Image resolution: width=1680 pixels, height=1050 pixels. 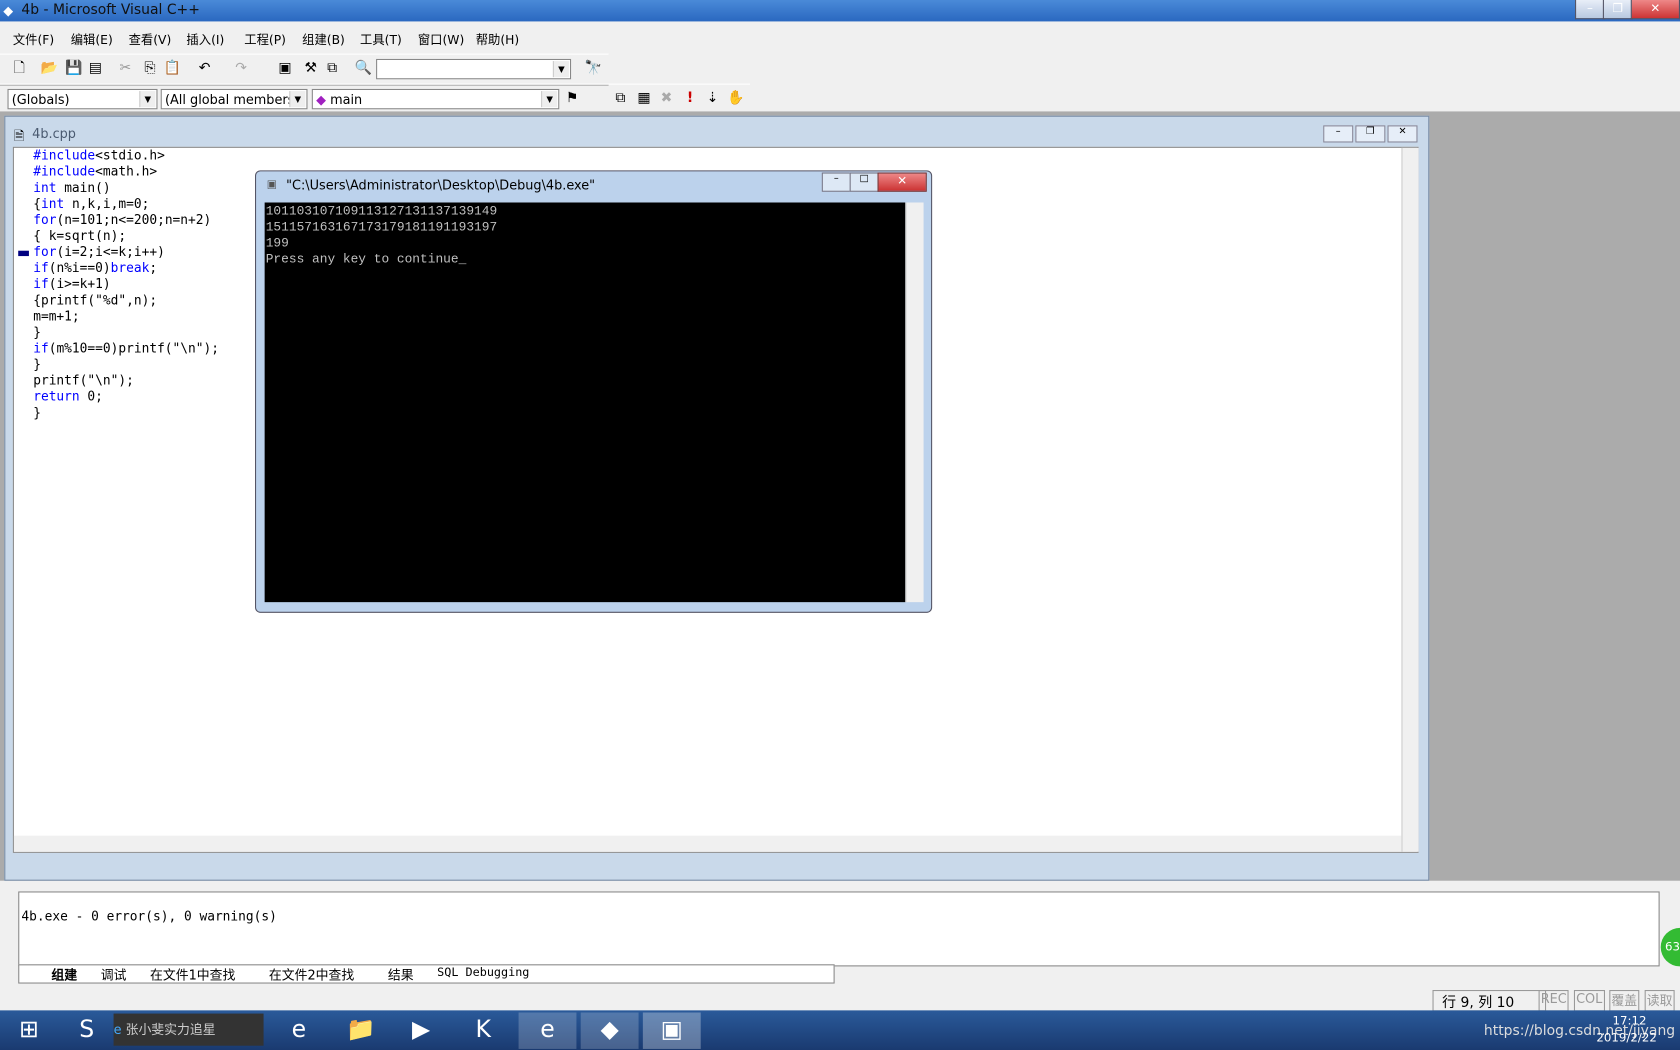 What do you see at coordinates (1626, 1037) in the screenshot?
I see `clock-date: 2019/2/22` at bounding box center [1626, 1037].